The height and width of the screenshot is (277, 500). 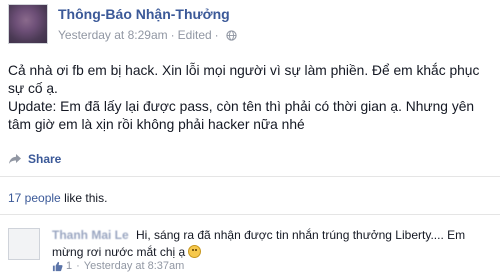 What do you see at coordinates (231, 35) in the screenshot?
I see `globe-icon` at bounding box center [231, 35].